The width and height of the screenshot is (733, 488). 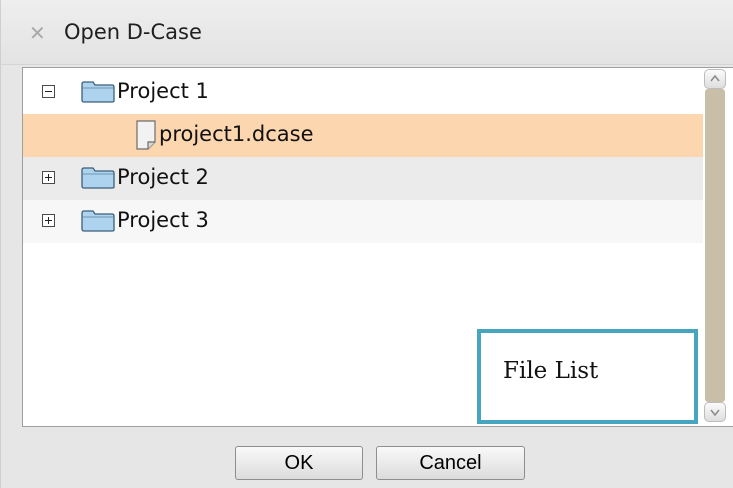 What do you see at coordinates (363, 92) in the screenshot?
I see `tree-item-project-1: Project 1` at bounding box center [363, 92].